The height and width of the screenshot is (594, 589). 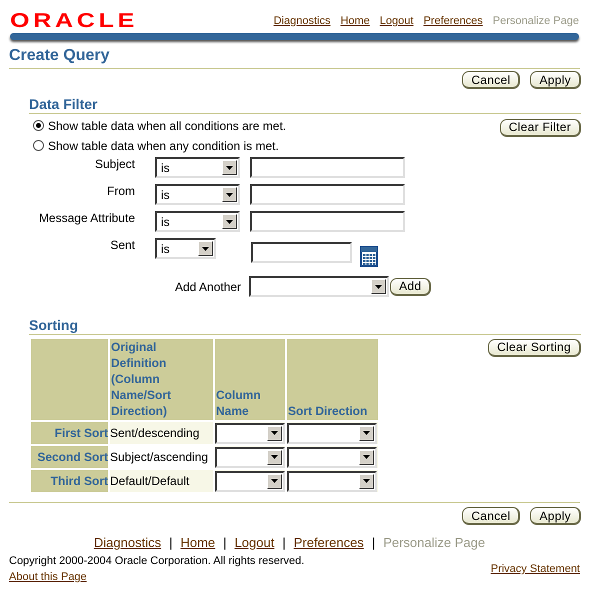 I want to click on about-link: About this Page, so click(x=156, y=577).